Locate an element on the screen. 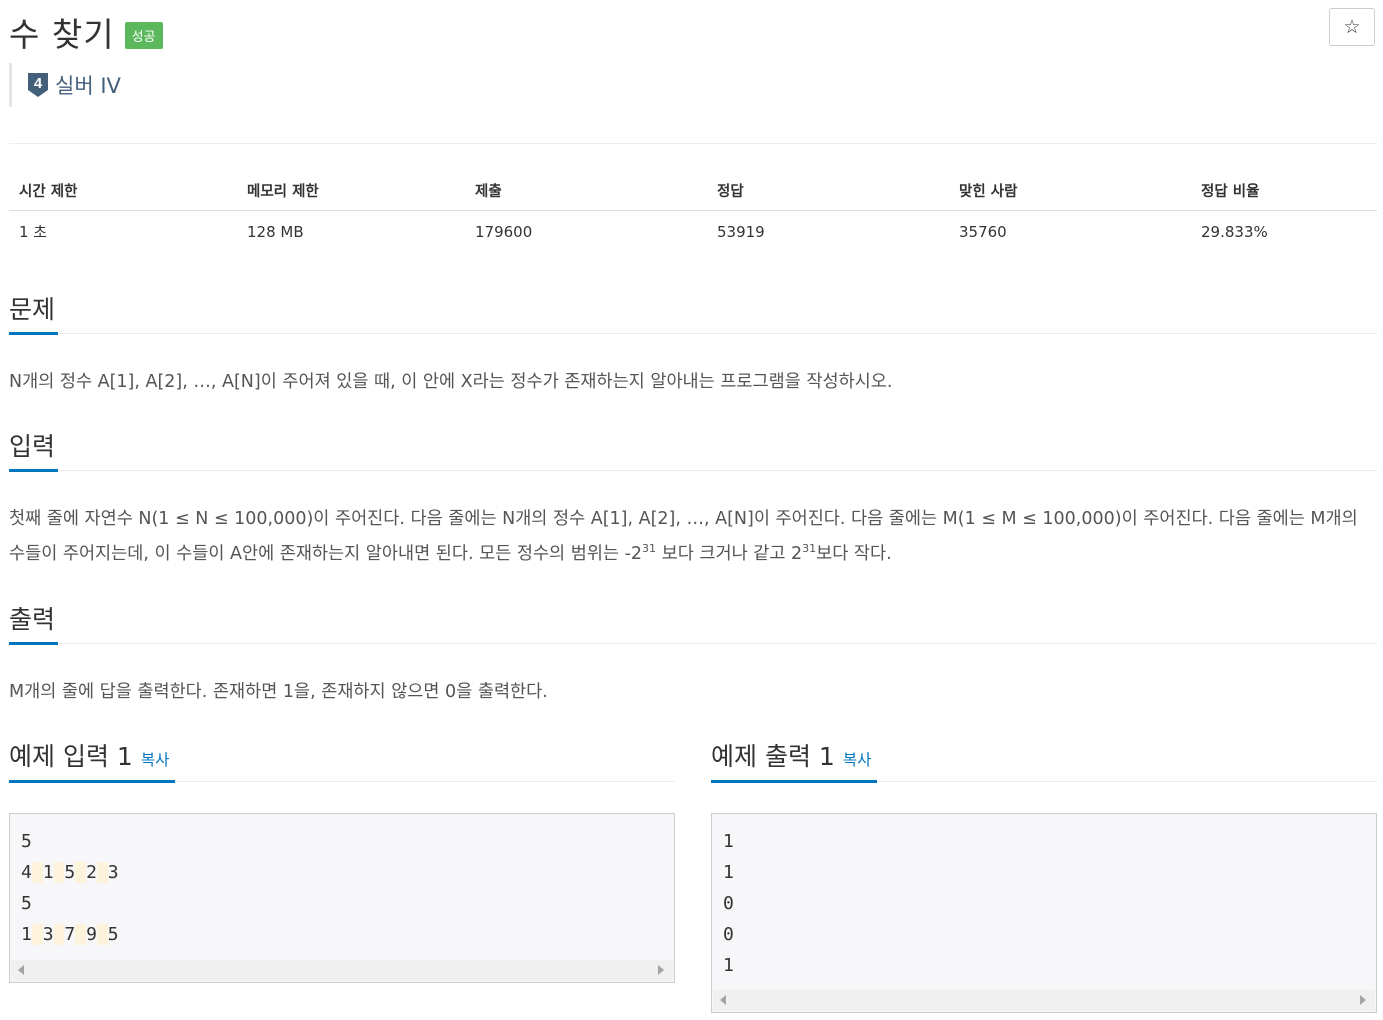  sample-output-header: 예제 출력 1 복사 is located at coordinates (791, 755).